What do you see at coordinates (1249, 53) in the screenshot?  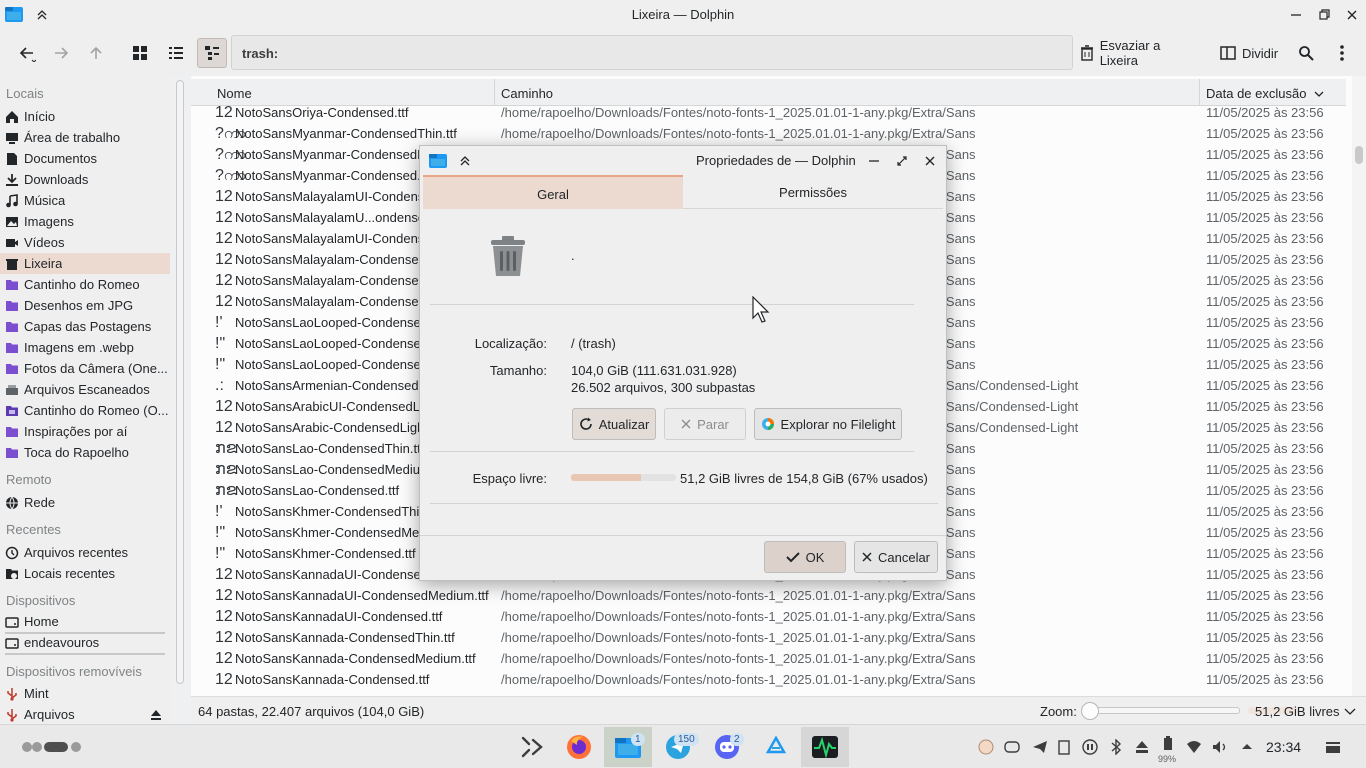 I see `split-button: Dividir` at bounding box center [1249, 53].